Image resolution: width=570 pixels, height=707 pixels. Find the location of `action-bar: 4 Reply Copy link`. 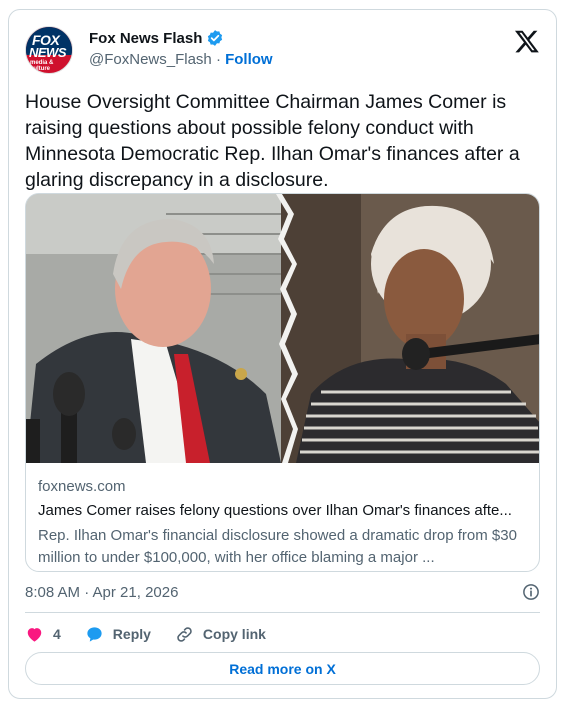

action-bar: 4 Reply Copy link is located at coordinates (157, 634).